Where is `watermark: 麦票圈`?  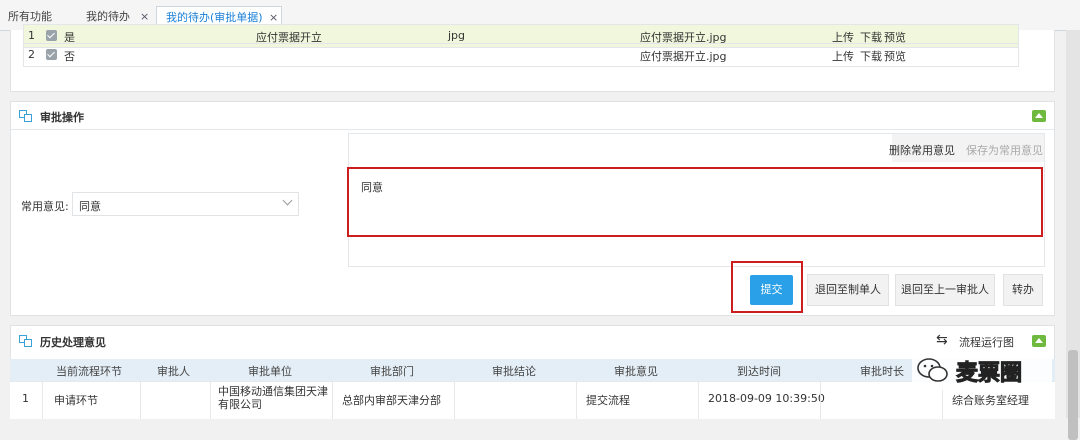
watermark: 麦票圈 is located at coordinates (982, 370).